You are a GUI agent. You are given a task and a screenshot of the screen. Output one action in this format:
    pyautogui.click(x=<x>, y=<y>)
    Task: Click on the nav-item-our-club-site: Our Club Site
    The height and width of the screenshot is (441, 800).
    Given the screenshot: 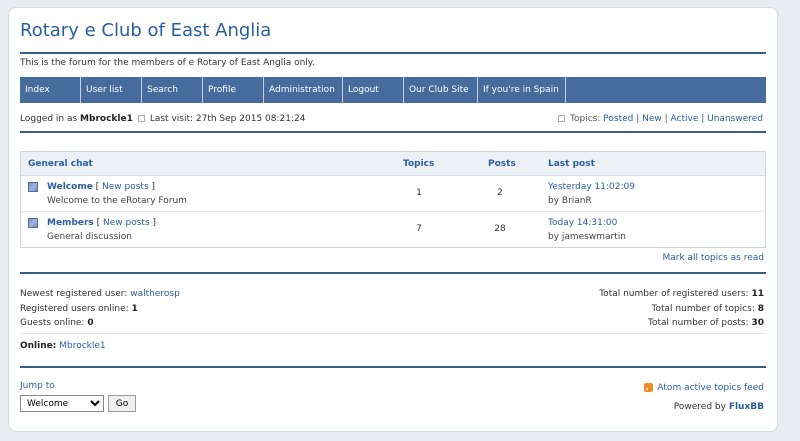 What is the action you would take?
    pyautogui.click(x=441, y=90)
    